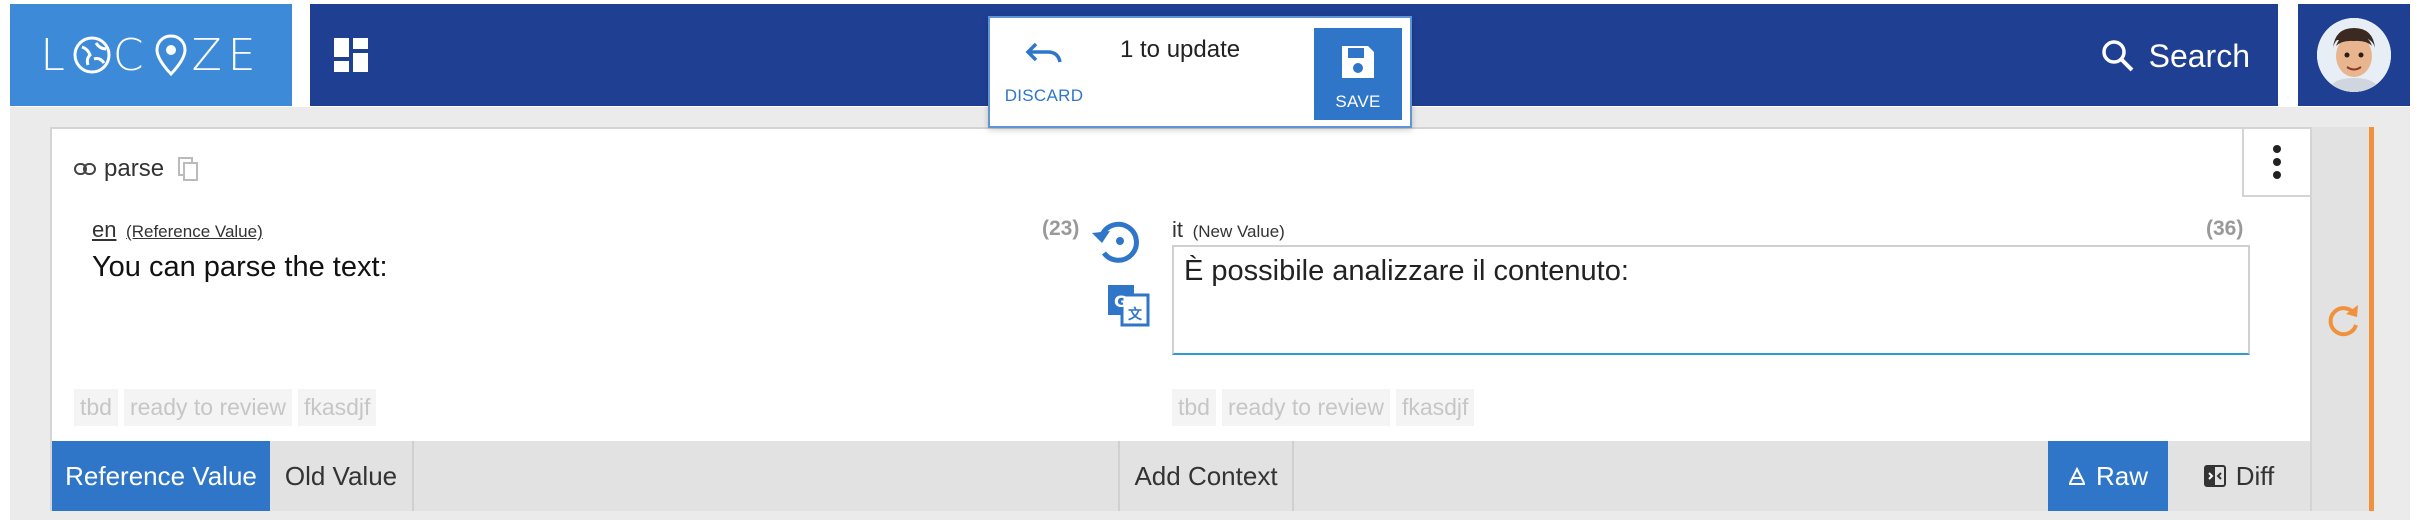 This screenshot has width=2424, height=520. I want to click on user-menu, so click(2354, 55).